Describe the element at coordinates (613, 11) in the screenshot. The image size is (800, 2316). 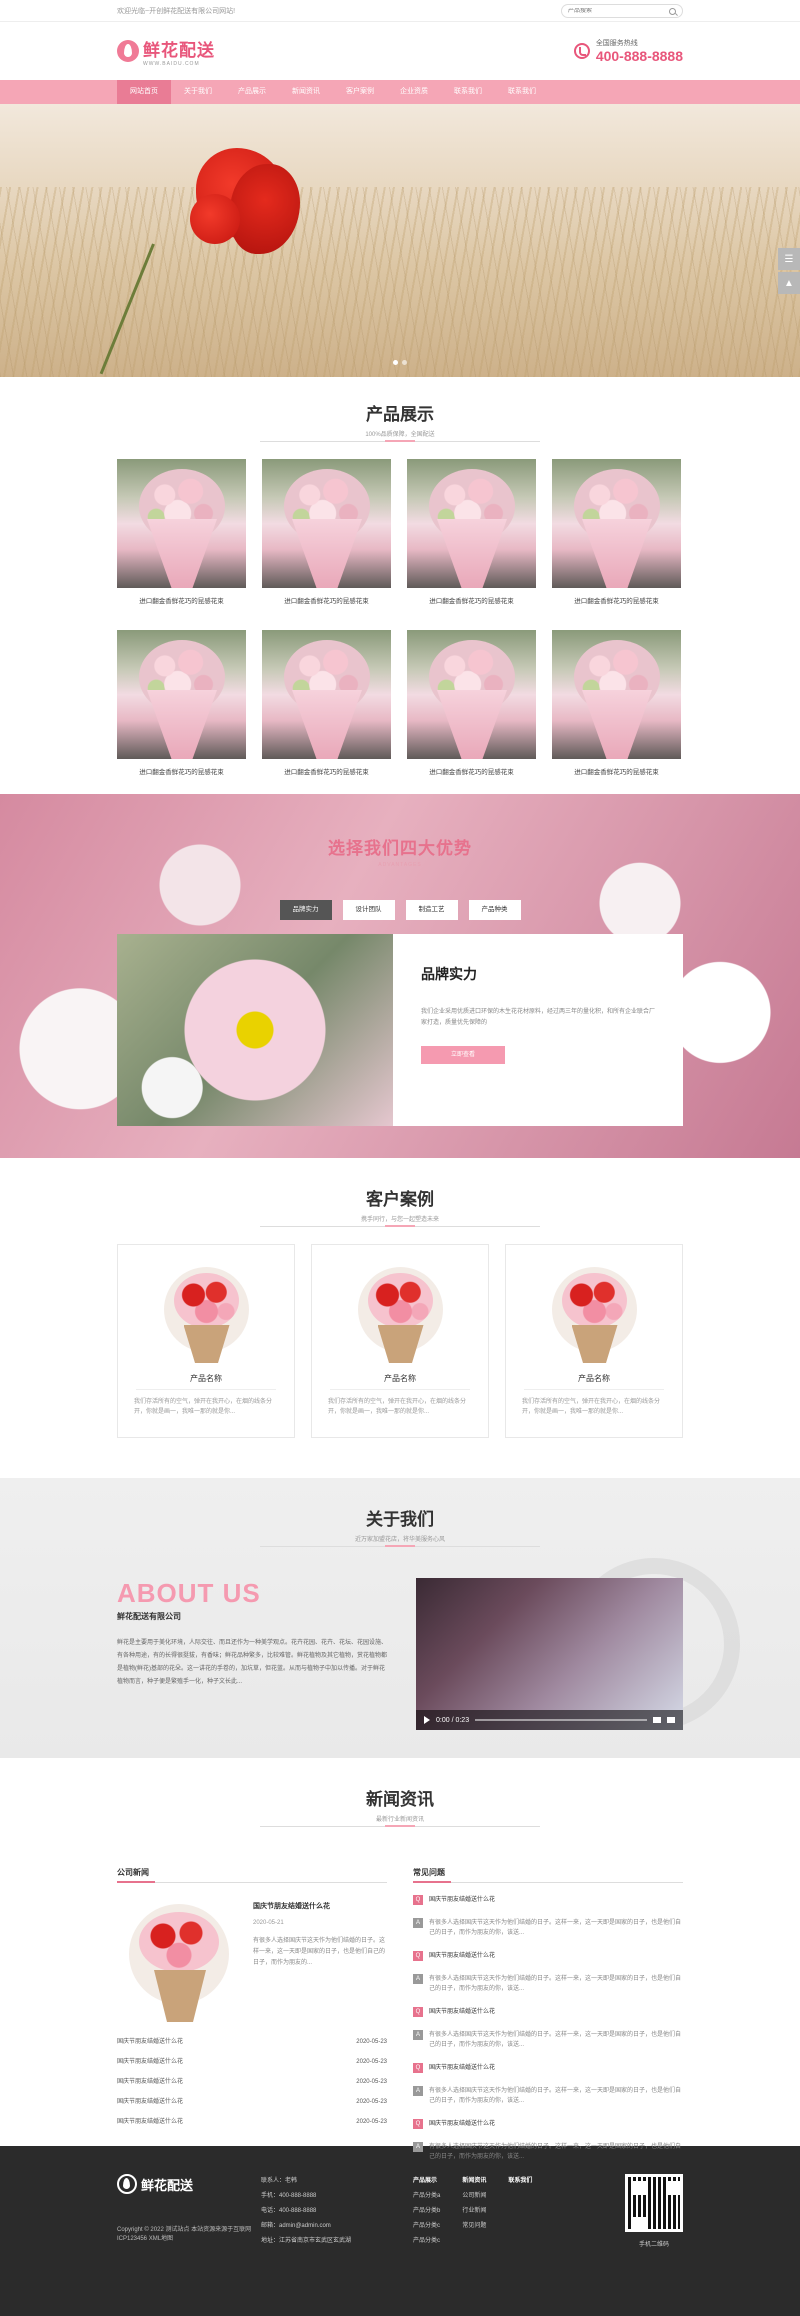
I see `search-input` at that location.